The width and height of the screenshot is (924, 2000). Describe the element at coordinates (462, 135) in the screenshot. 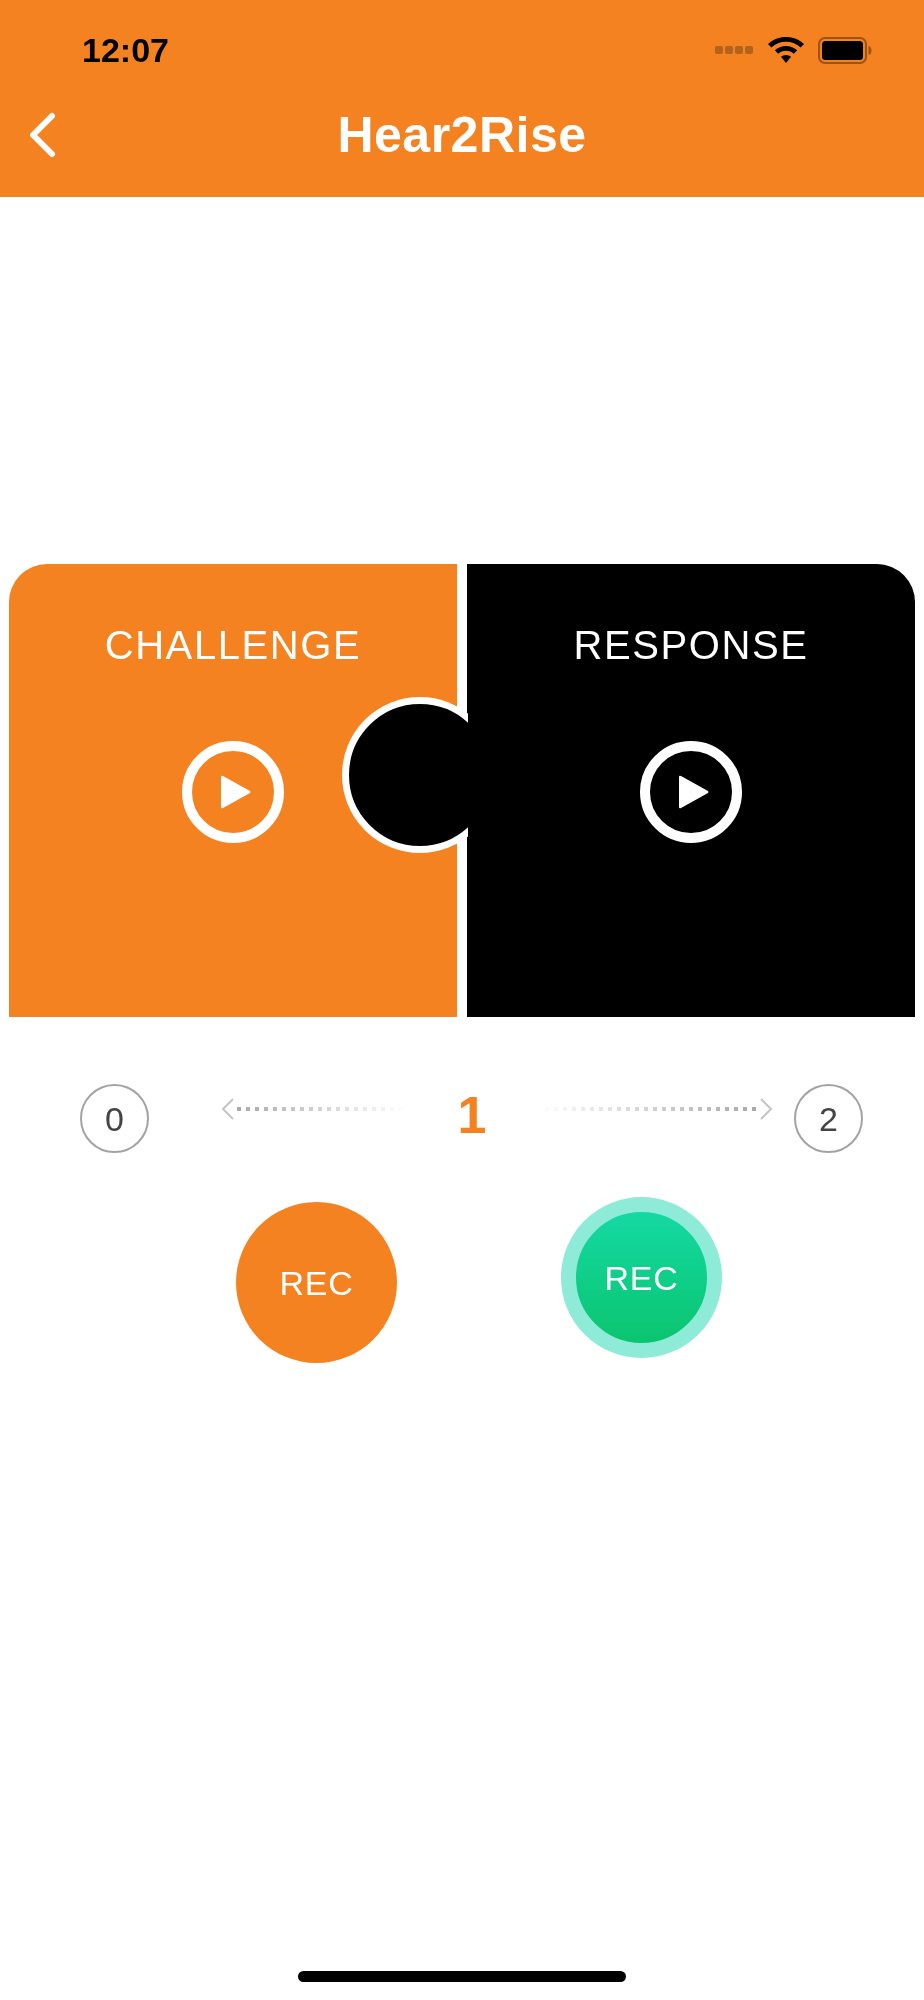

I see `app-title: Hear2Rise` at that location.